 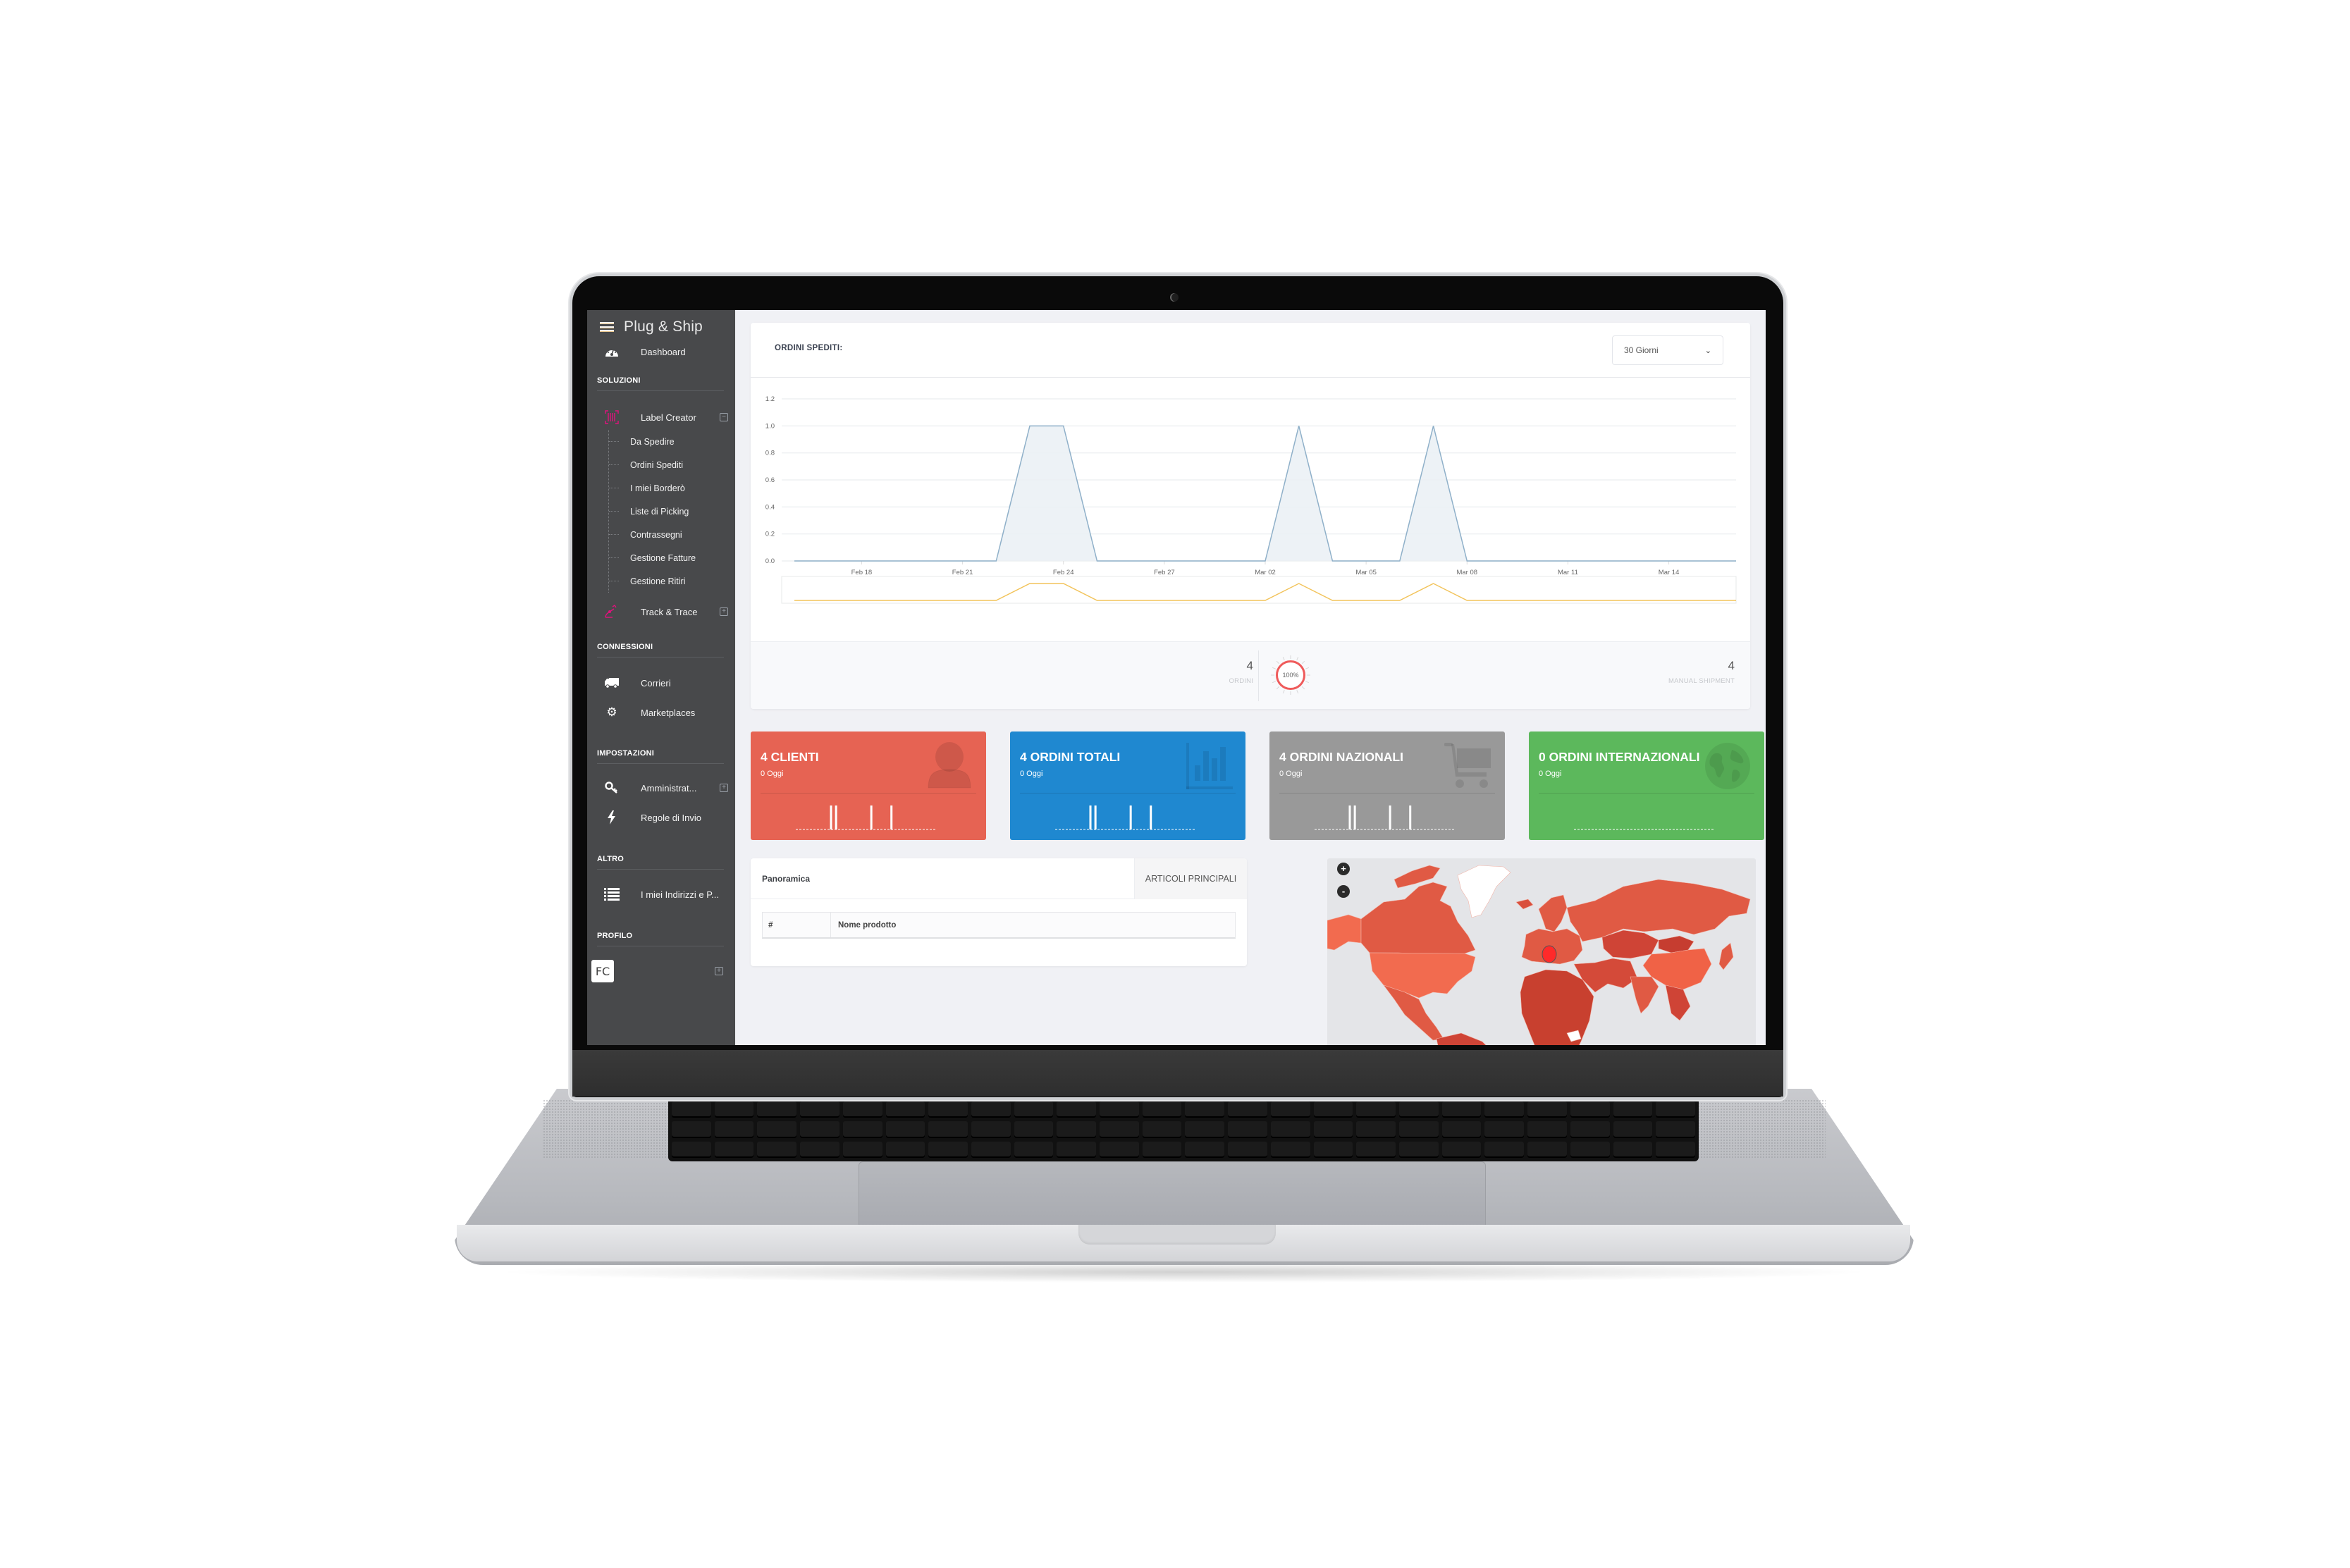 What do you see at coordinates (1524, 904) in the screenshot?
I see `region-iceland` at bounding box center [1524, 904].